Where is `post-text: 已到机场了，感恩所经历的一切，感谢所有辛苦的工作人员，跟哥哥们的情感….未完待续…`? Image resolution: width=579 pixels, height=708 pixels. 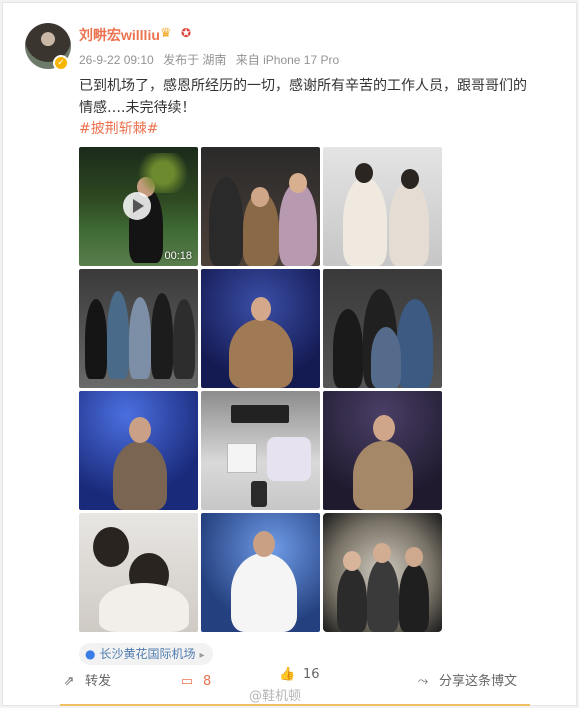
post-text: 已到机场了，感恩所经历的一切，感谢所有辛苦的工作人员，跟哥哥们的情感….未完待续… is located at coordinates (303, 97).